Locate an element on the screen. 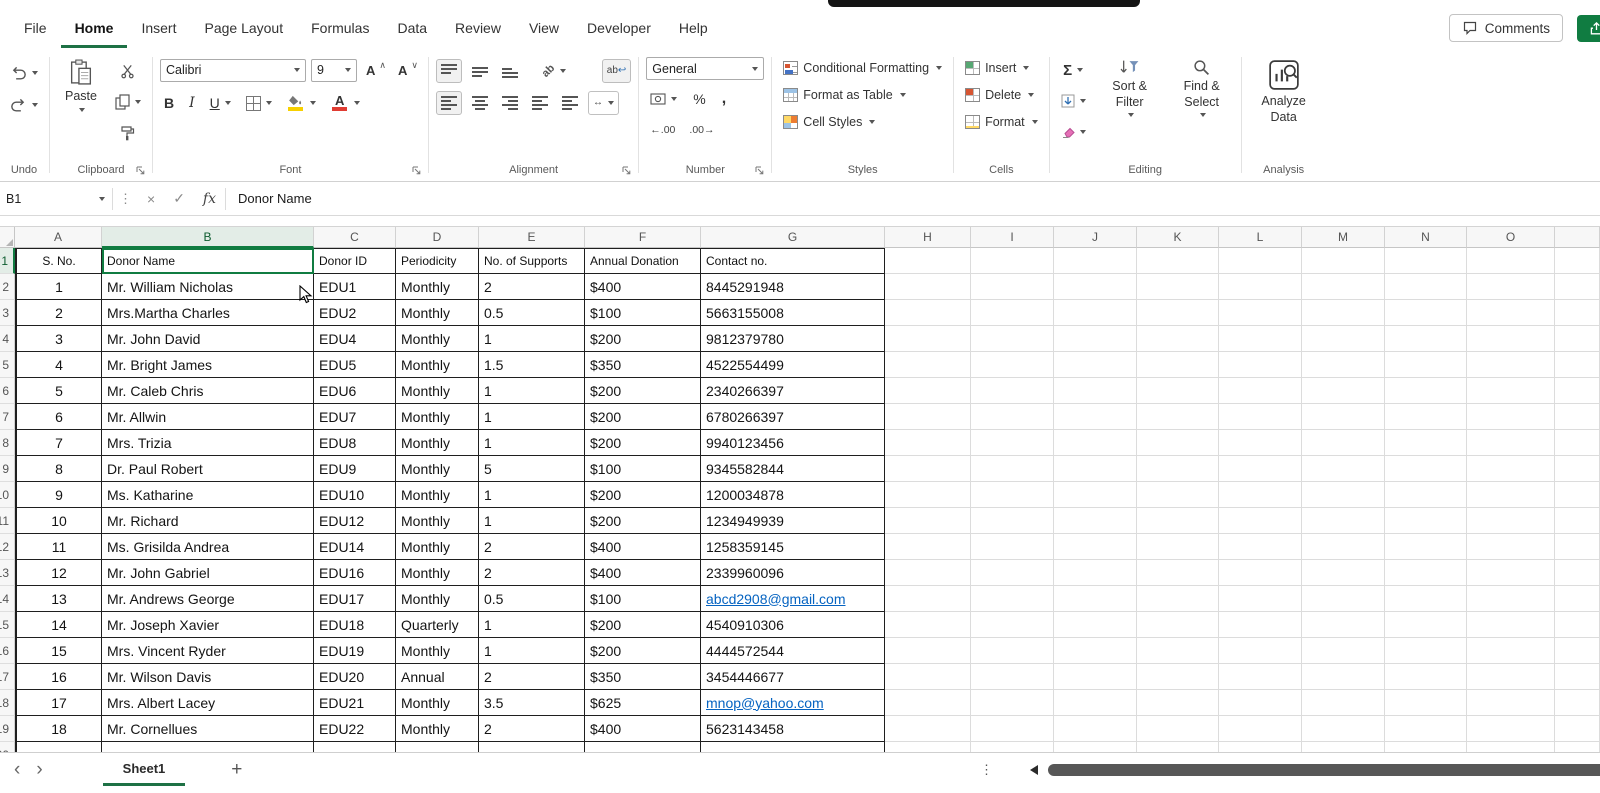  cell-G3: 5663155008 is located at coordinates (793, 313).